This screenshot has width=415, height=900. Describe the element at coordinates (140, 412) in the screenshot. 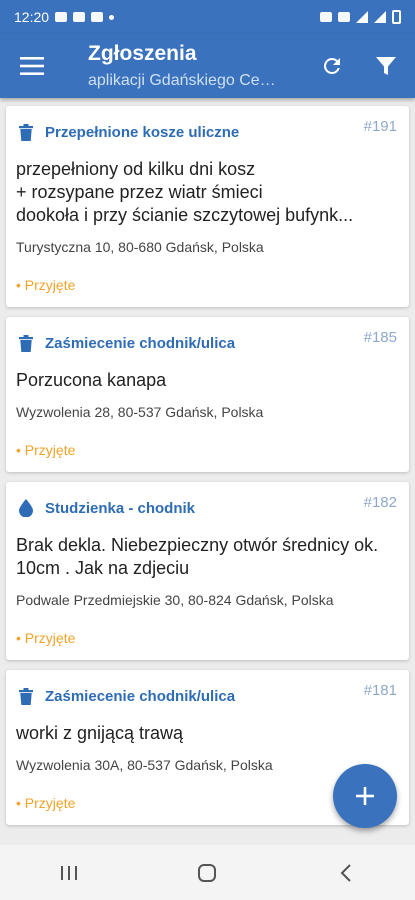

I see `report-address: Wyzwolenia 28, 80-537 Gdańsk, Polska` at that location.